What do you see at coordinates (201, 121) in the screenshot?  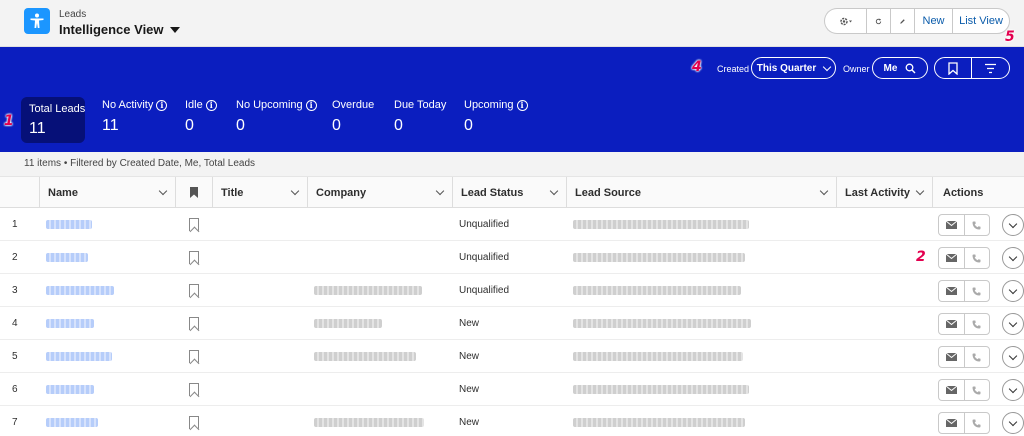 I see `tile-idle: Idle i 0` at bounding box center [201, 121].